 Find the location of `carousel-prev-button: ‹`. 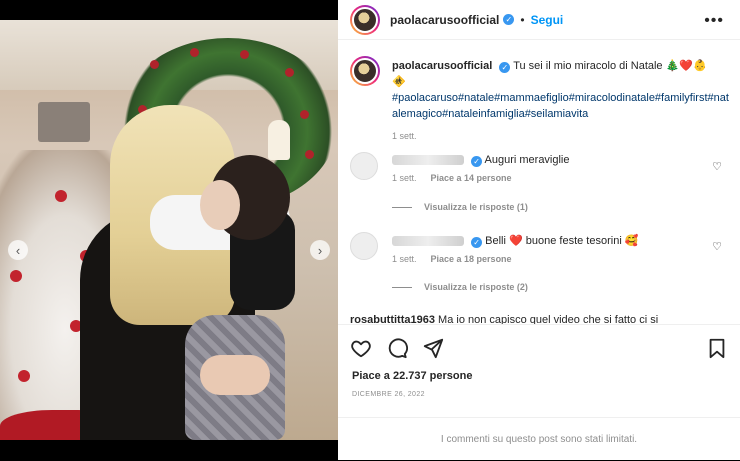

carousel-prev-button: ‹ is located at coordinates (18, 250).